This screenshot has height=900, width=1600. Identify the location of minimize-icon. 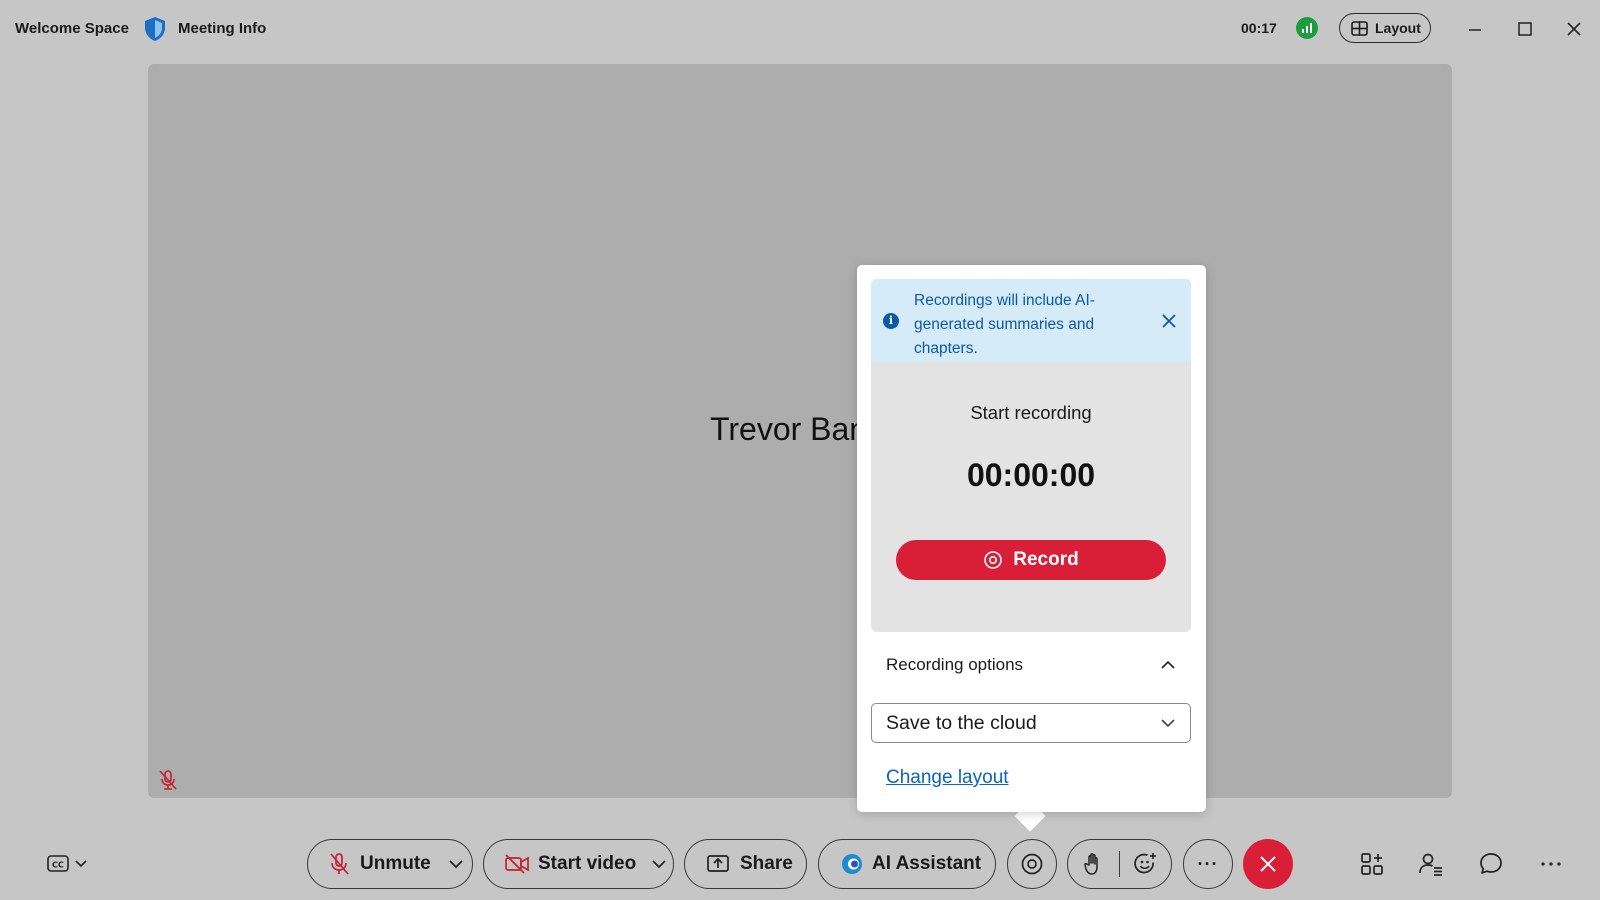
(1475, 29).